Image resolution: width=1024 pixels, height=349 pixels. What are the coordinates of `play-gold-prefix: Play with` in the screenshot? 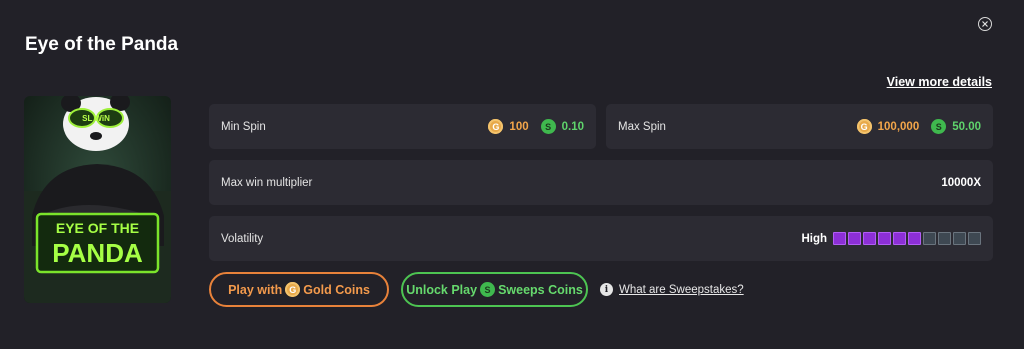 It's located at (255, 289).